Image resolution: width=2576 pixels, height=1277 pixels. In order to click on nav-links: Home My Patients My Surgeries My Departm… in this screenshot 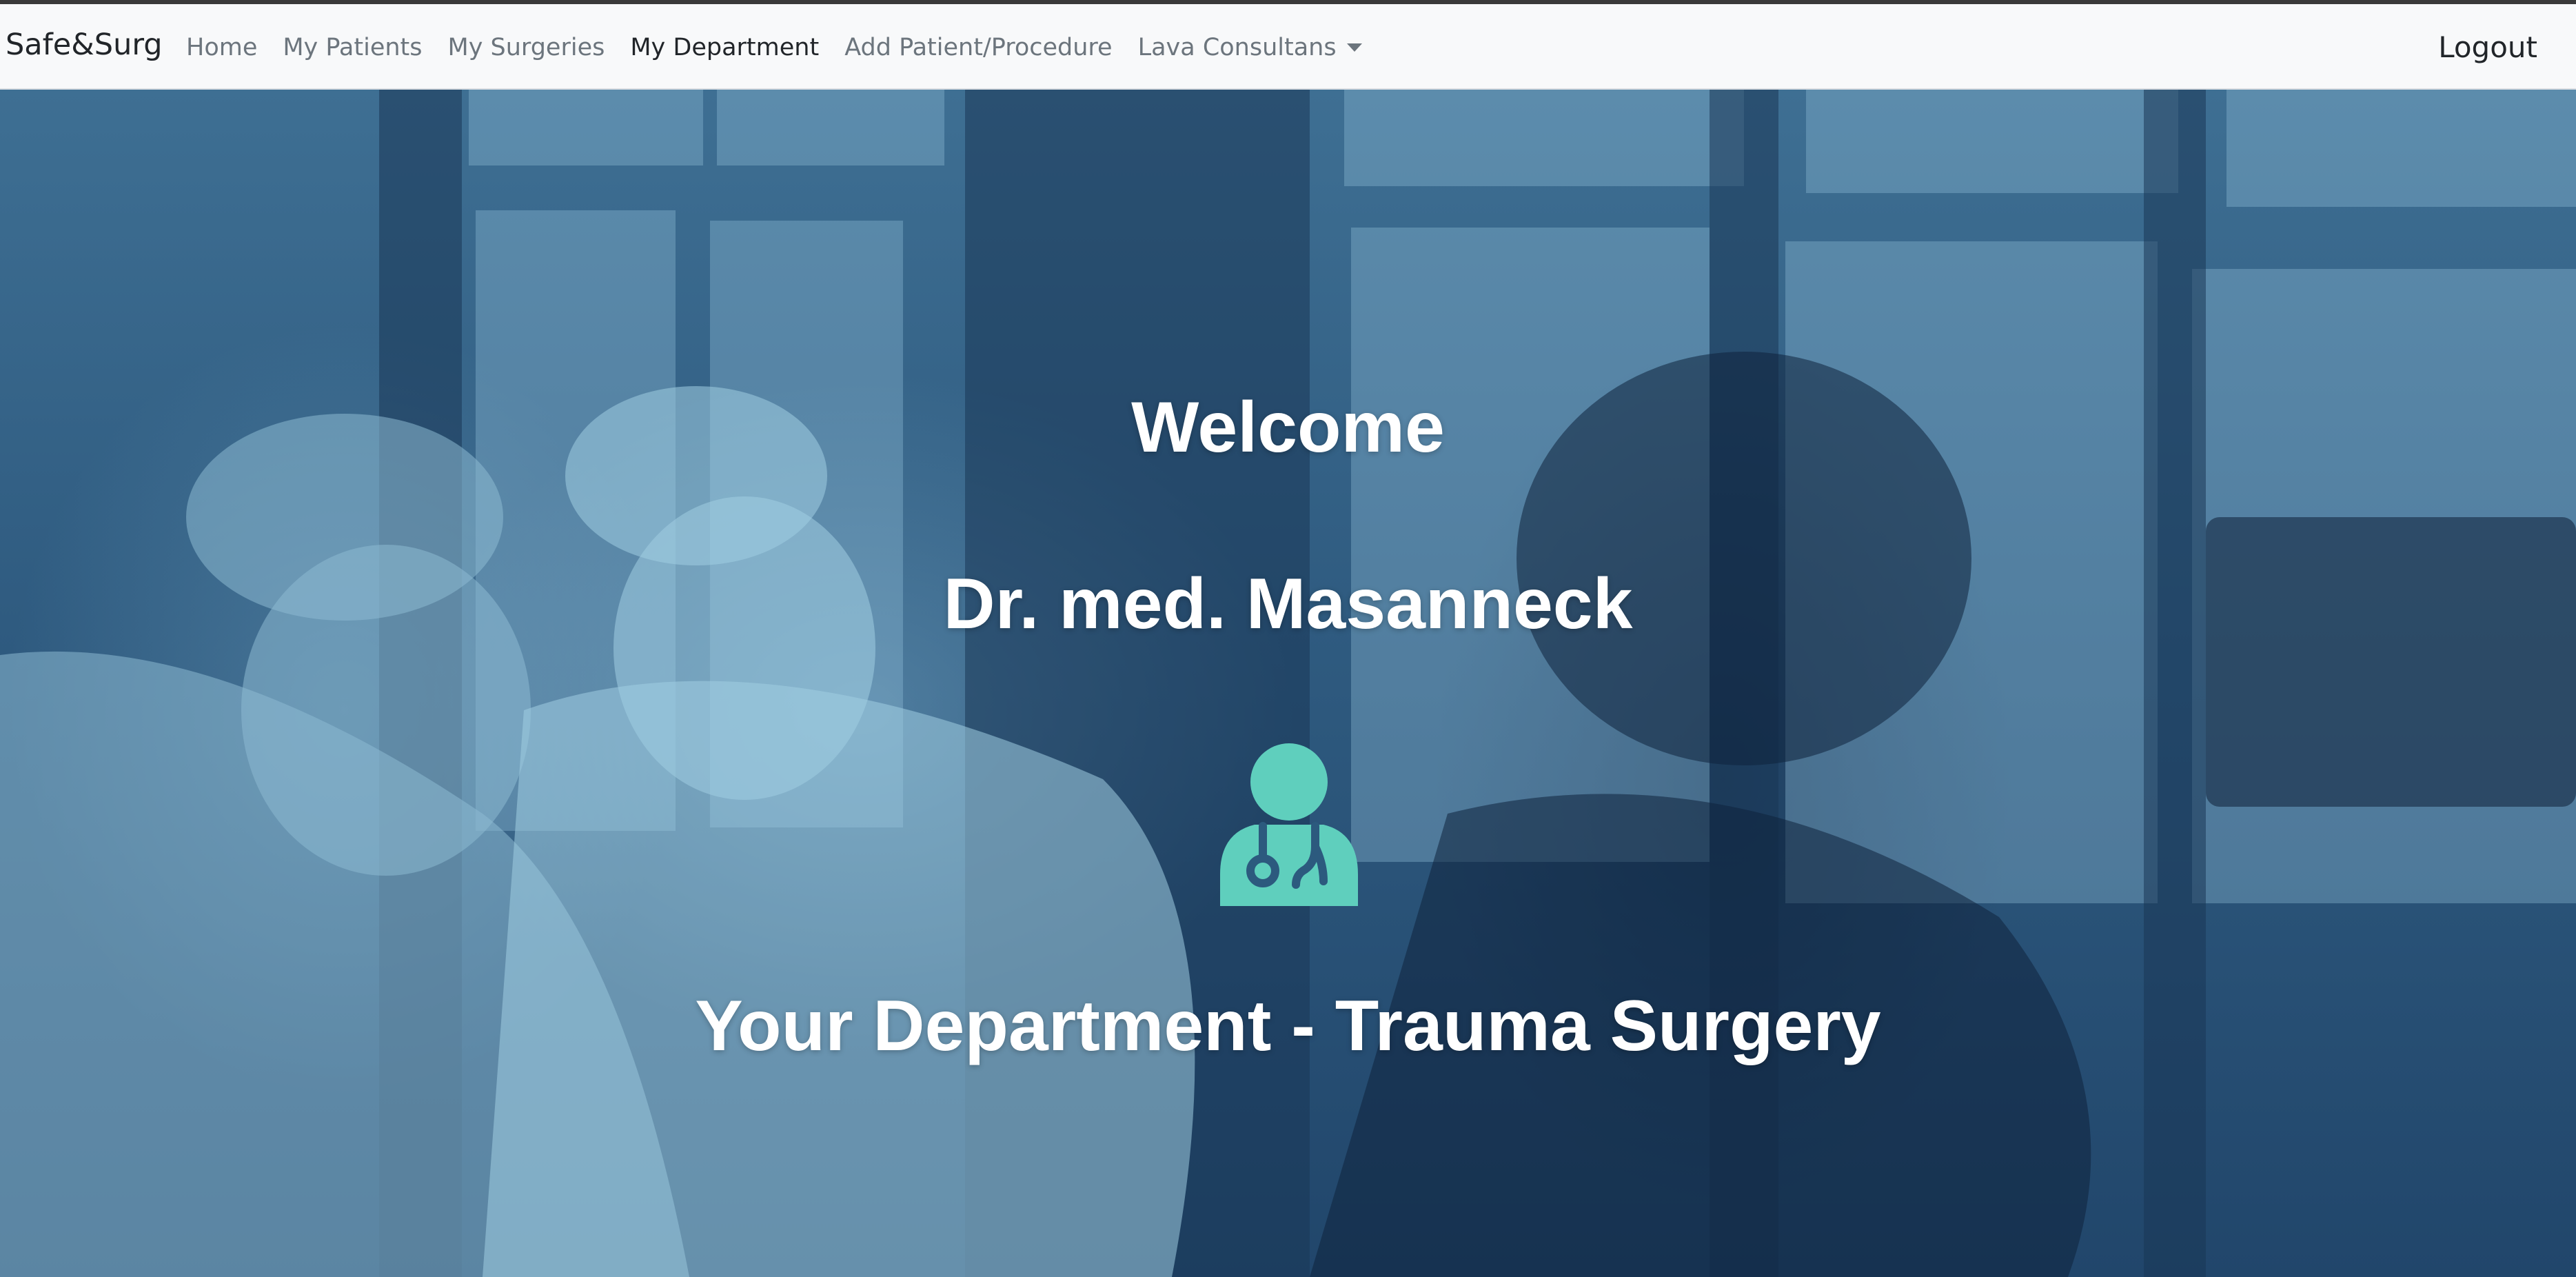, I will do `click(787, 47)`.